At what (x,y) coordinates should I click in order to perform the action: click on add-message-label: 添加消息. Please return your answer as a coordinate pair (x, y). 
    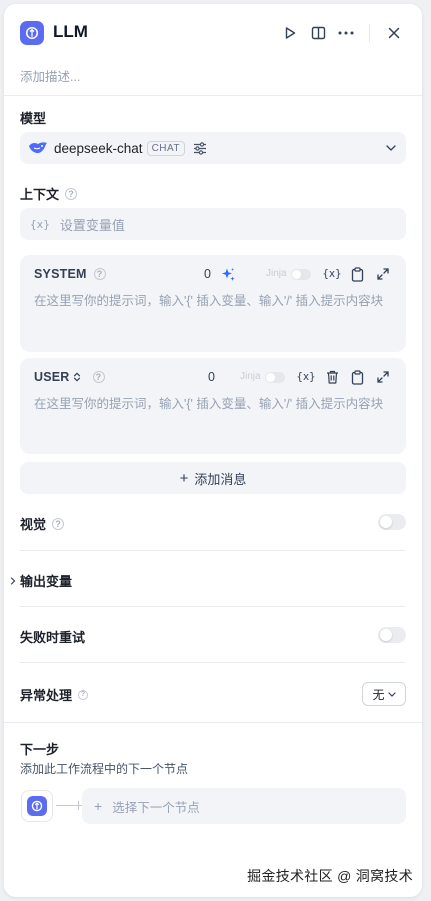
    Looking at the image, I should click on (220, 479).